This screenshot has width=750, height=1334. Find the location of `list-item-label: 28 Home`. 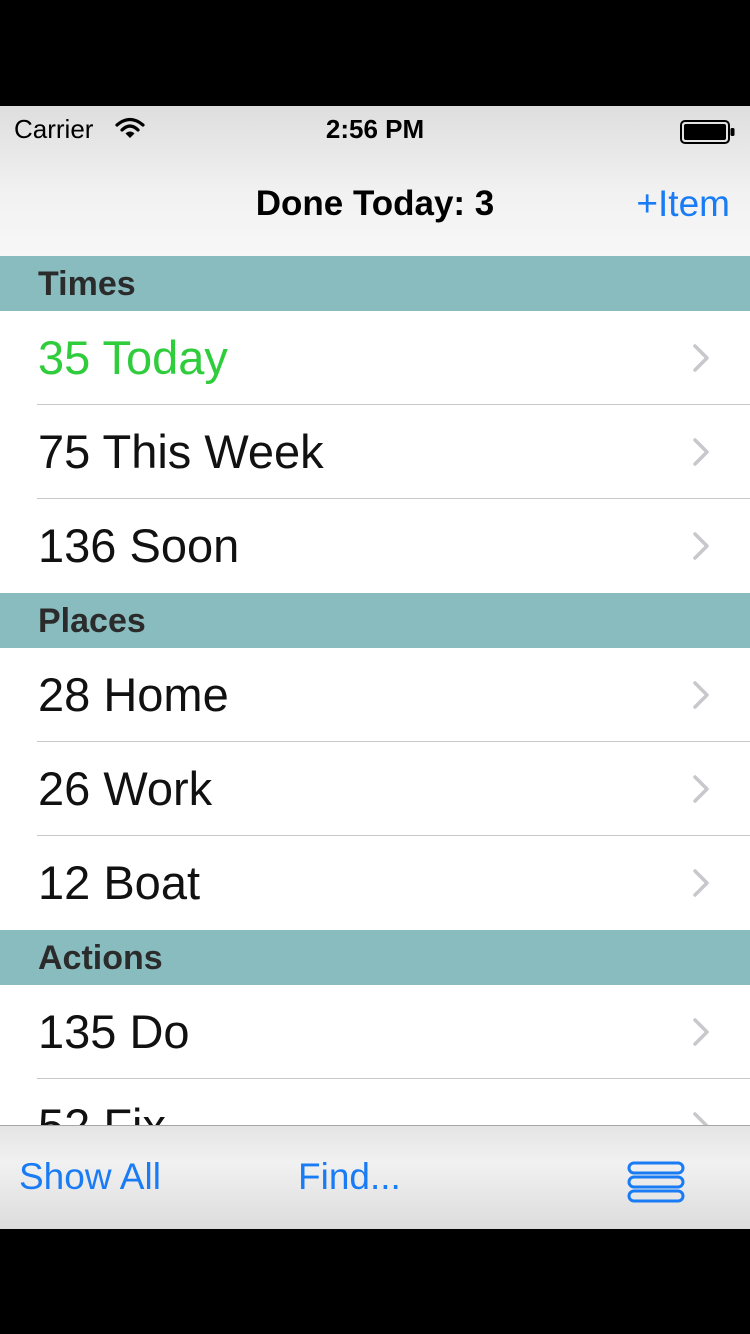

list-item-label: 28 Home is located at coordinates (133, 694).